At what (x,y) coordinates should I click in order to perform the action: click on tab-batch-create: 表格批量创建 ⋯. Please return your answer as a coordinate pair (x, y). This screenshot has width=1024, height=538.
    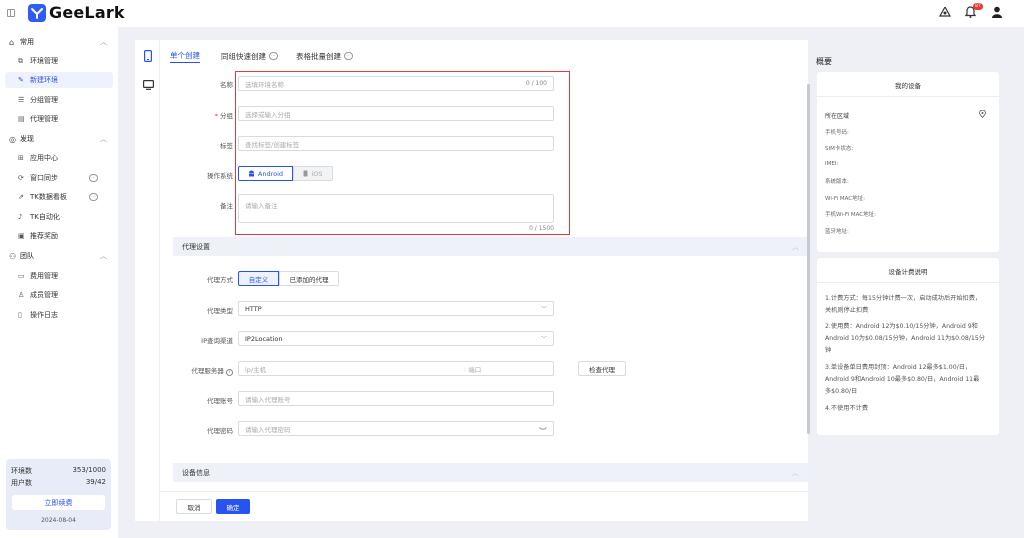
    Looking at the image, I should click on (324, 56).